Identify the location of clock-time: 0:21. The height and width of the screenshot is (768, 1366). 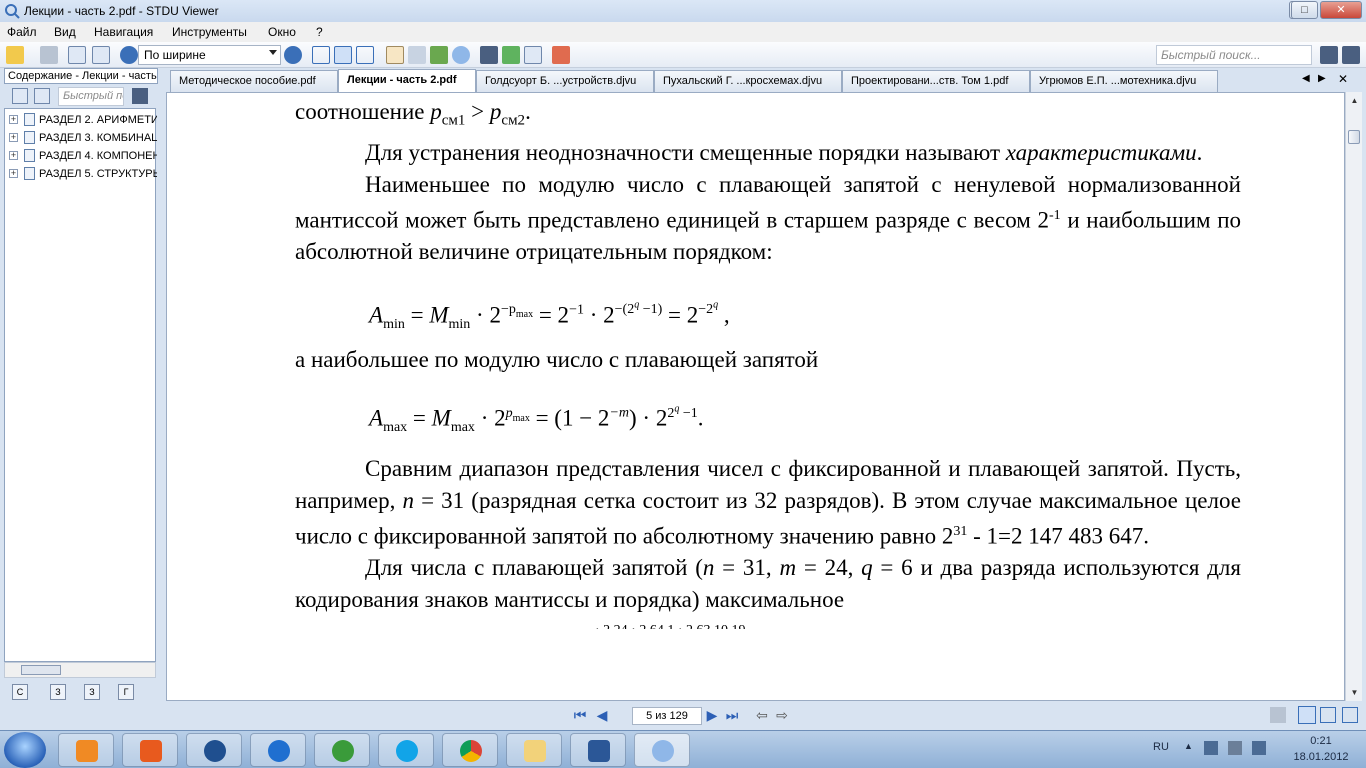
(1321, 741).